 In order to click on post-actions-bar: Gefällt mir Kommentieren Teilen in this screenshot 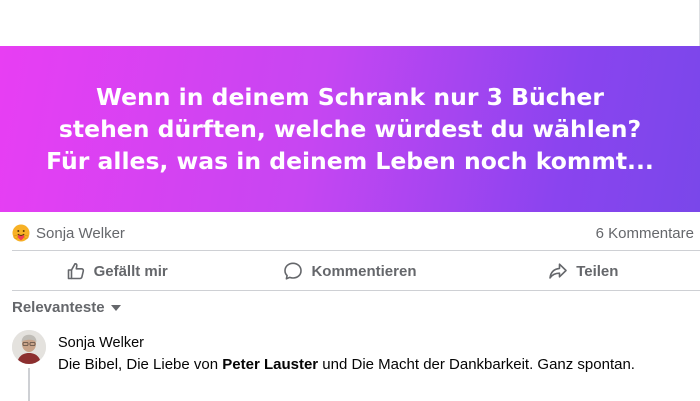, I will do `click(350, 271)`.